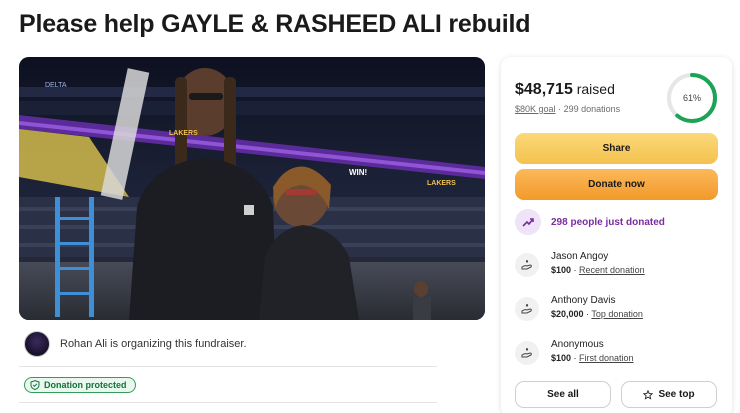  I want to click on see-top-button: See top, so click(669, 394).